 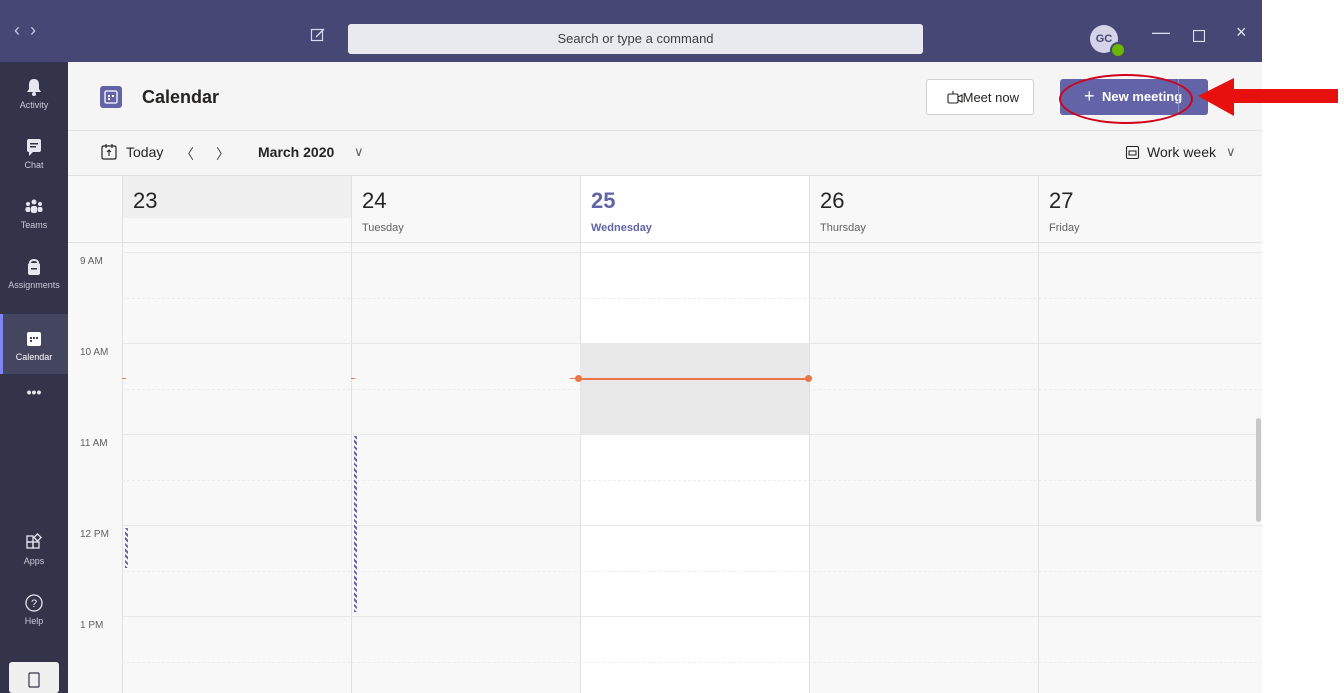 What do you see at coordinates (91, 261) in the screenshot?
I see `hour-label: 9 AM` at bounding box center [91, 261].